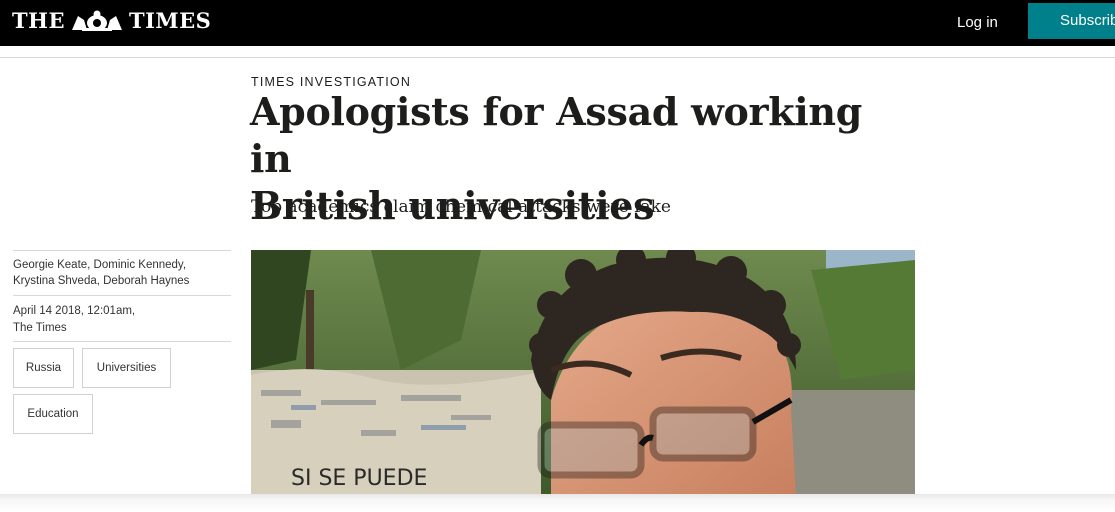 Image resolution: width=1115 pixels, height=512 pixels. What do you see at coordinates (96, 20) in the screenshot?
I see `royal-crest-icon` at bounding box center [96, 20].